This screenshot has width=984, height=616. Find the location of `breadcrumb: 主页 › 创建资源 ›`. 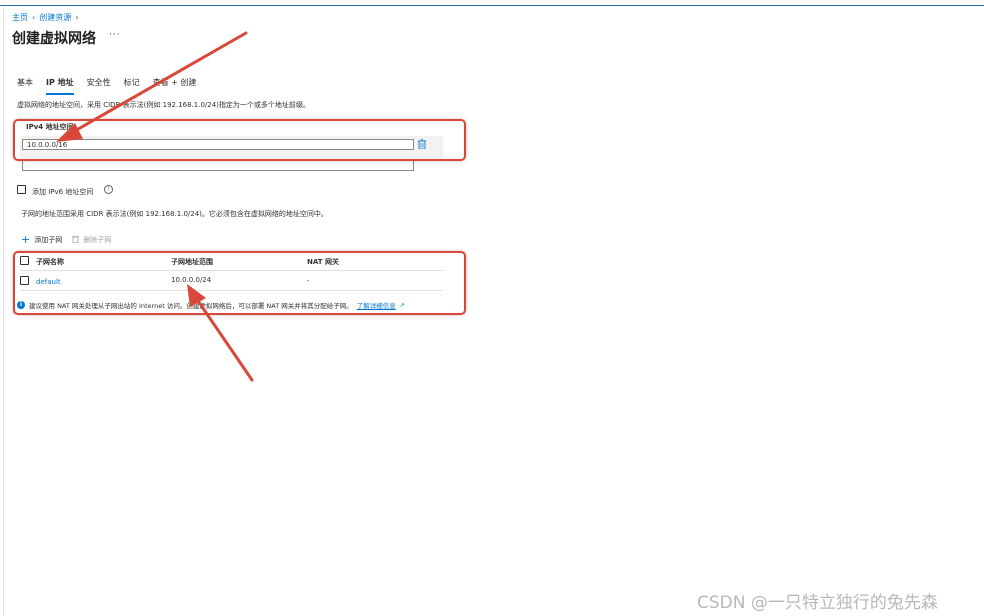

breadcrumb: 主页 › 创建资源 › is located at coordinates (47, 17).